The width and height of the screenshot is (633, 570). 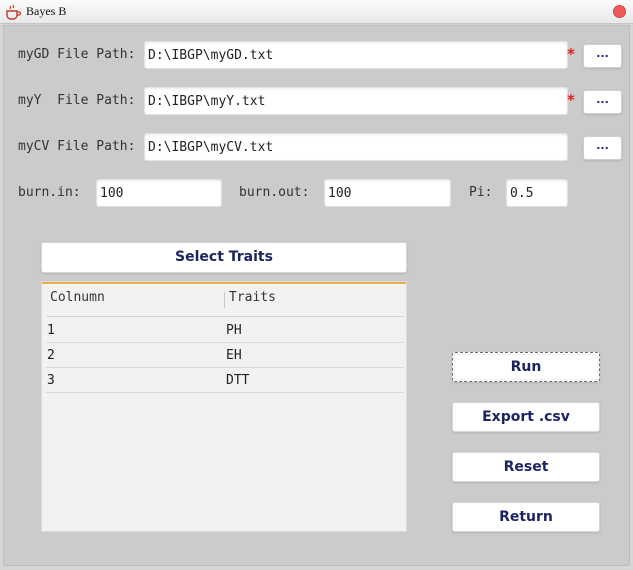 What do you see at coordinates (225, 380) in the screenshot?
I see `table-row: 3 DTT` at bounding box center [225, 380].